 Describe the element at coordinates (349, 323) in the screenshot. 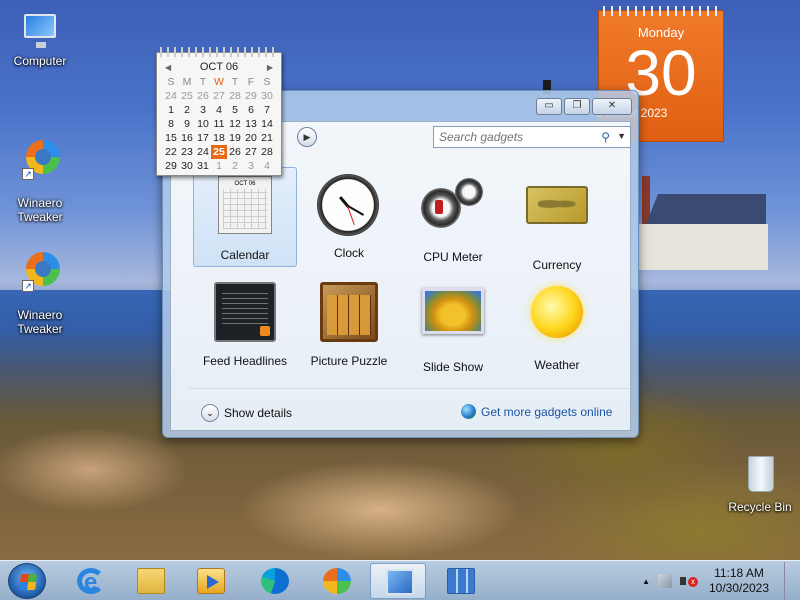

I see `gadget-picture-puzzle: Picture Puzzle` at that location.